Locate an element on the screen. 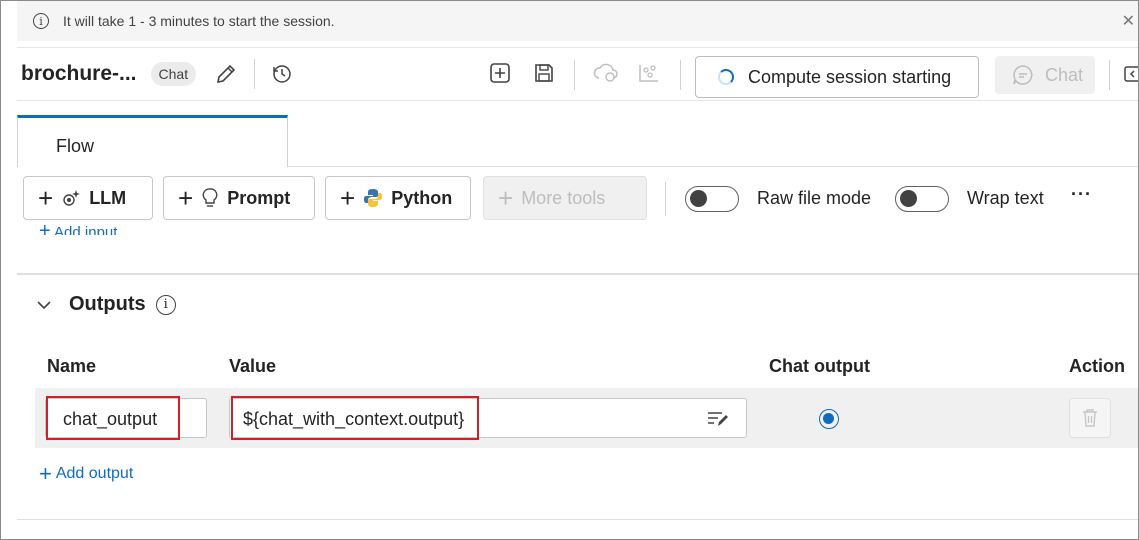 This screenshot has width=1139, height=540. delete-output-button is located at coordinates (1090, 418).